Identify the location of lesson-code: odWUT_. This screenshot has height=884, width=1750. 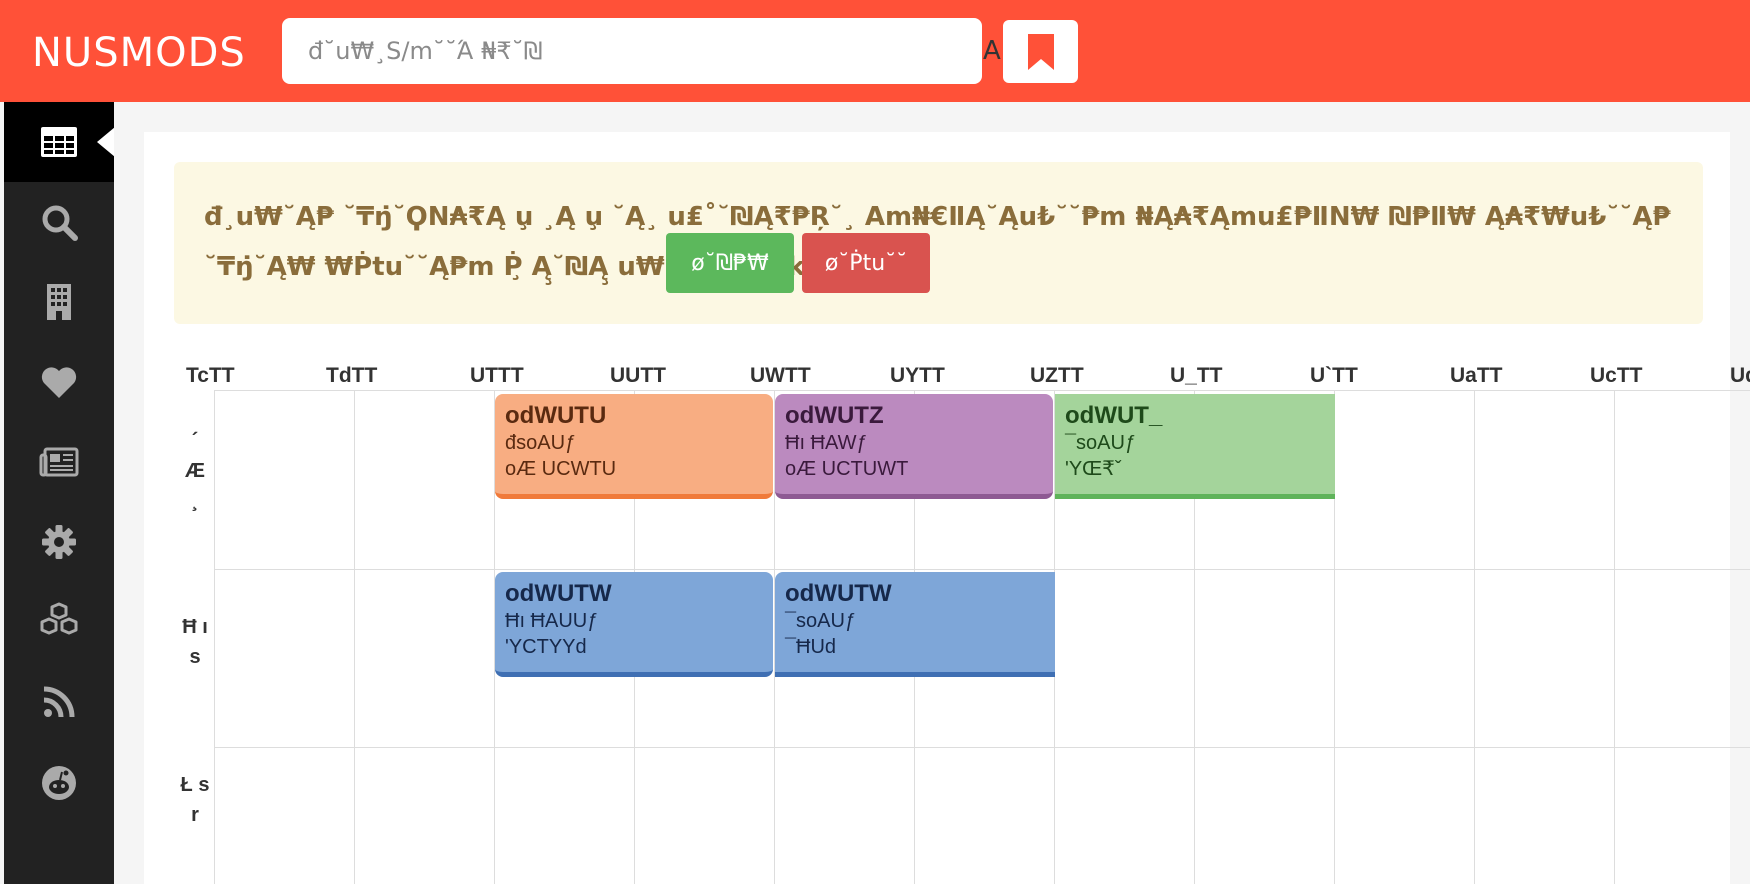
(1114, 415).